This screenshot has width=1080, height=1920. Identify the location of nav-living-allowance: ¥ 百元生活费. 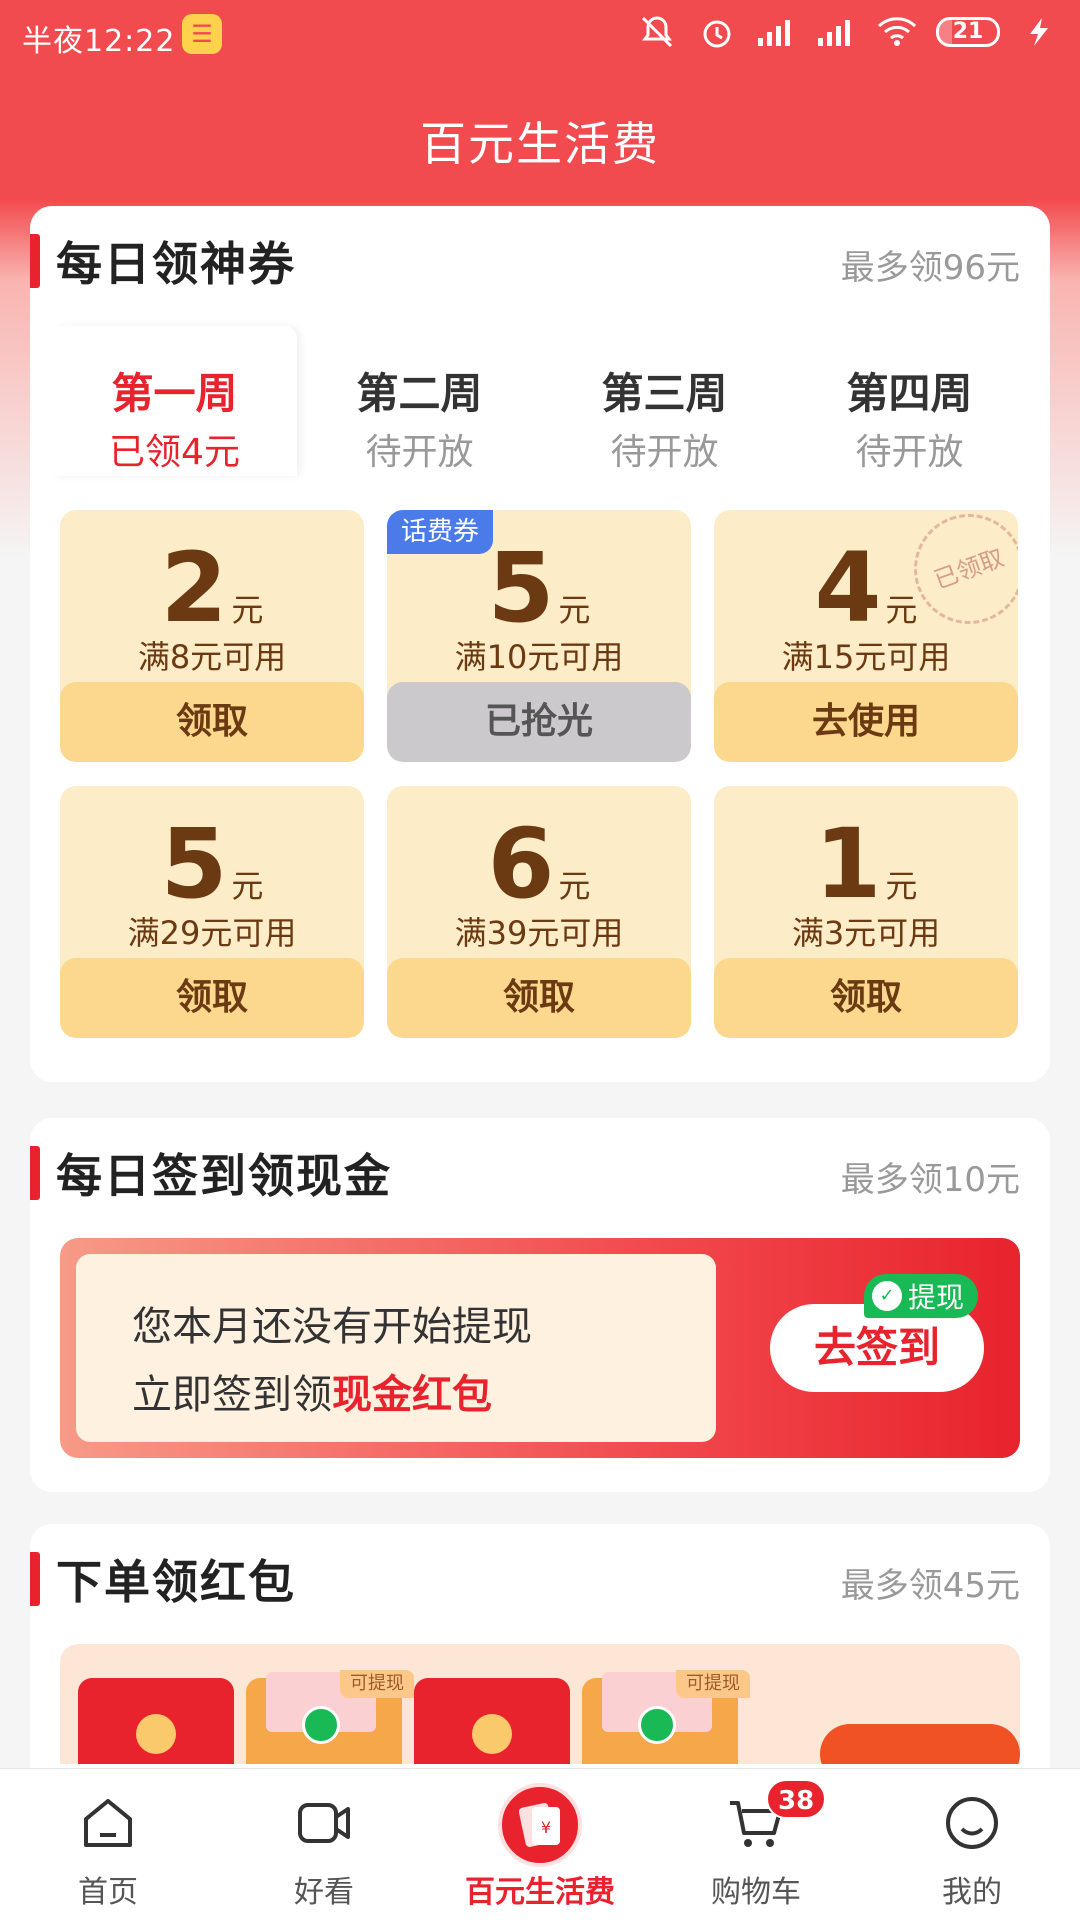
(540, 1844).